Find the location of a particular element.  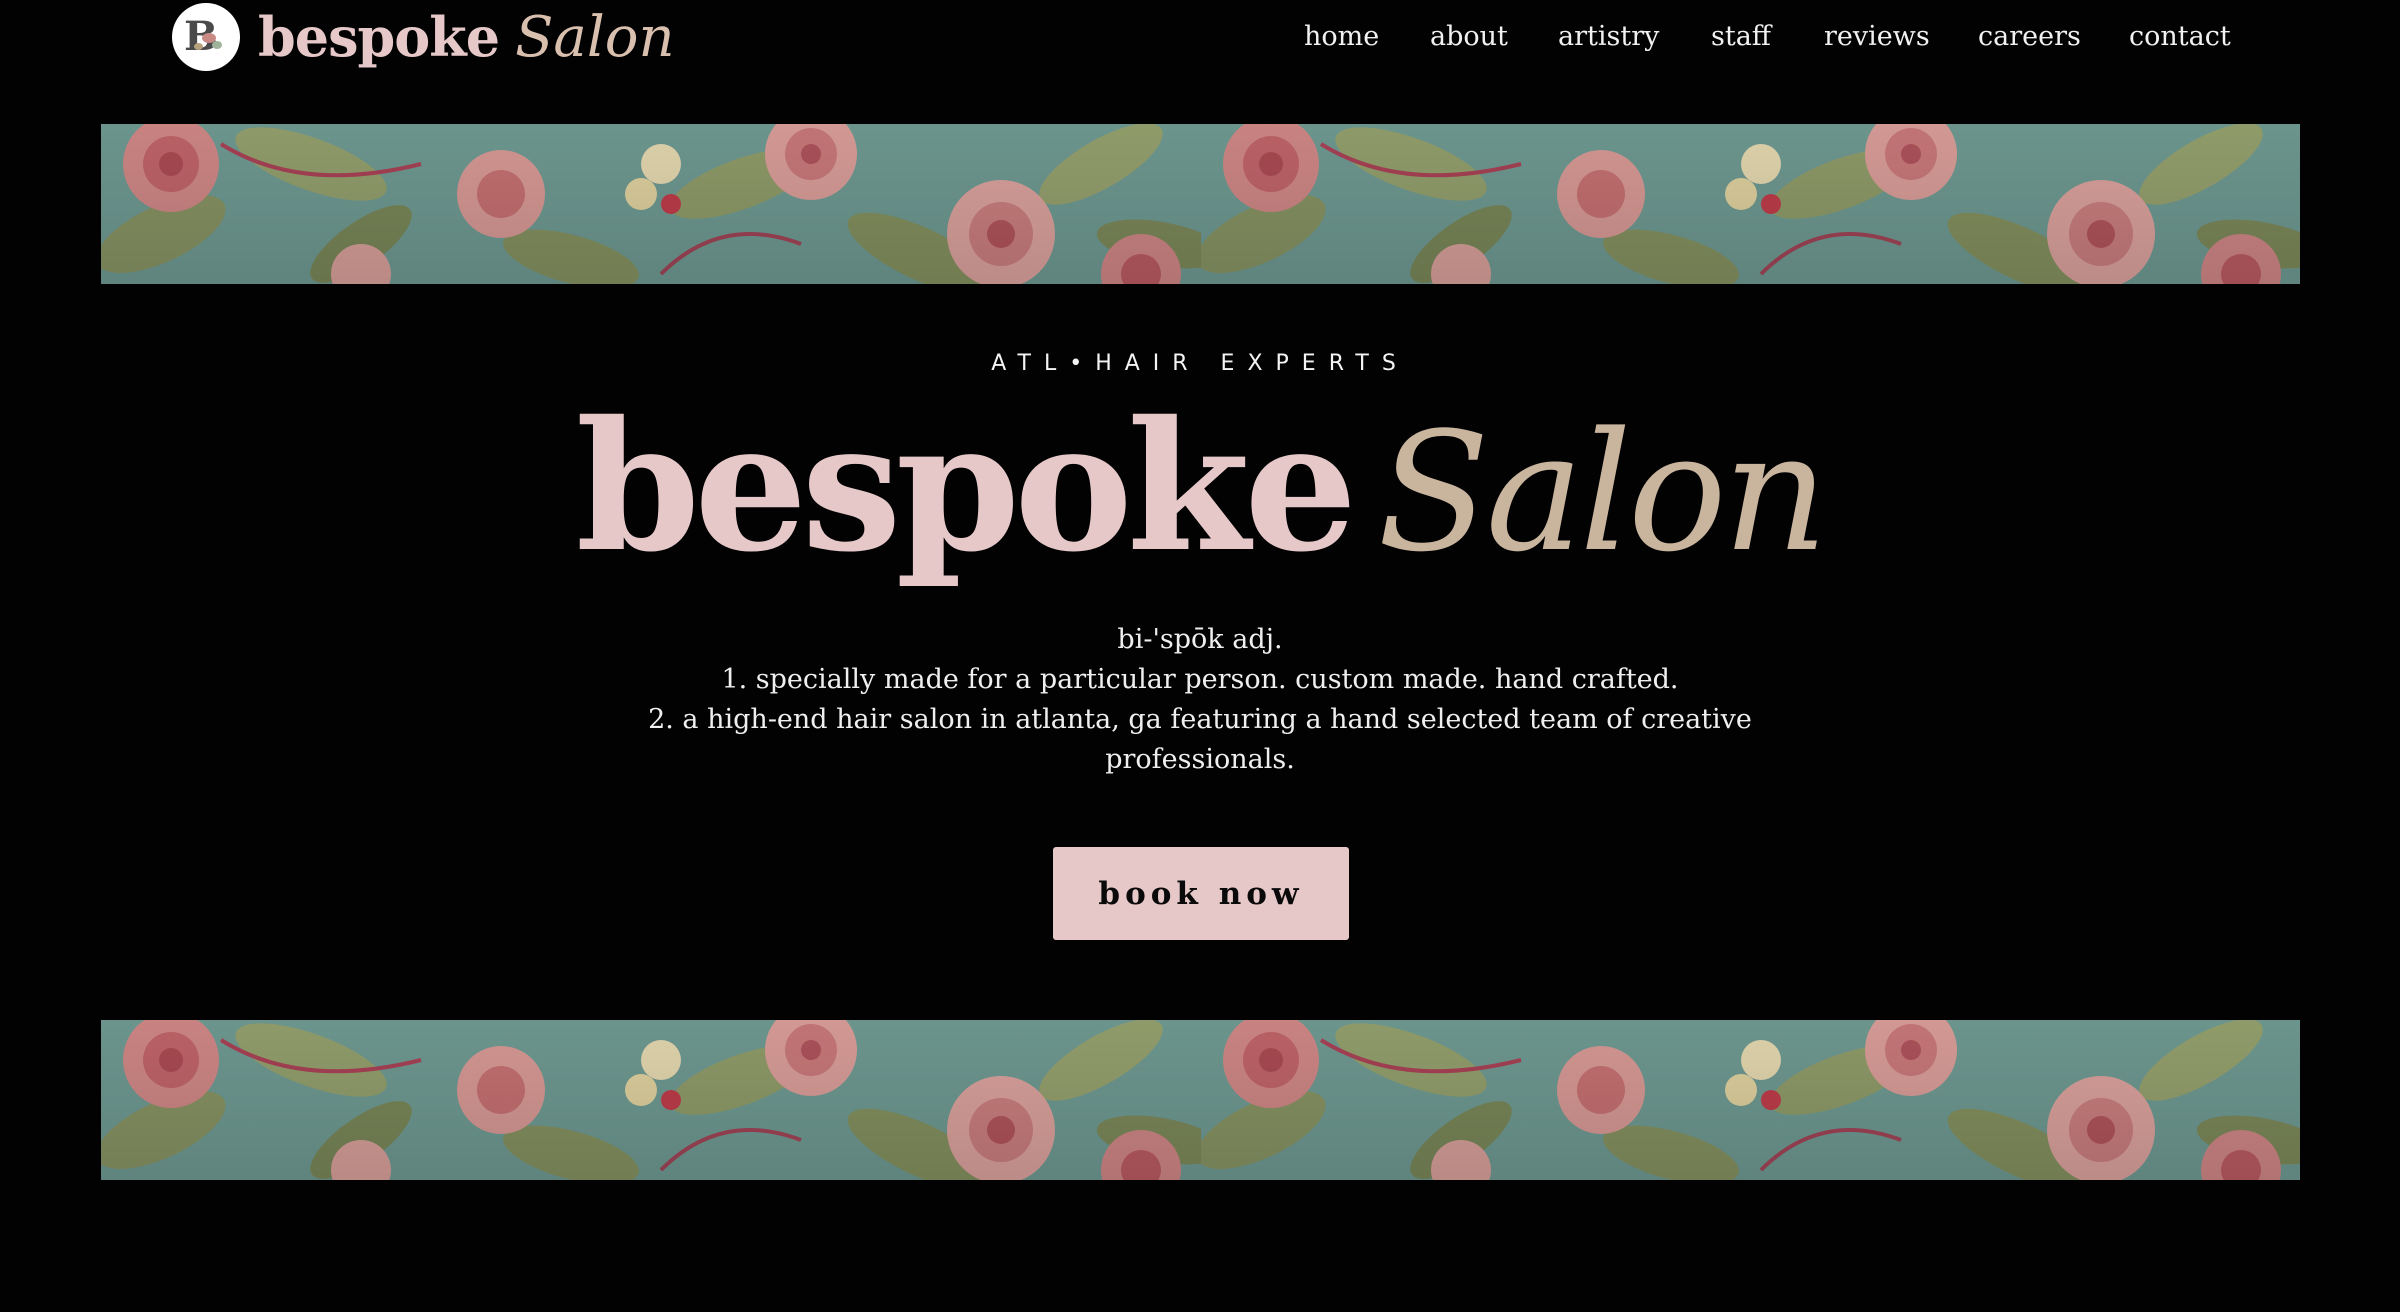

nav-item-careers: careers is located at coordinates (2029, 37).